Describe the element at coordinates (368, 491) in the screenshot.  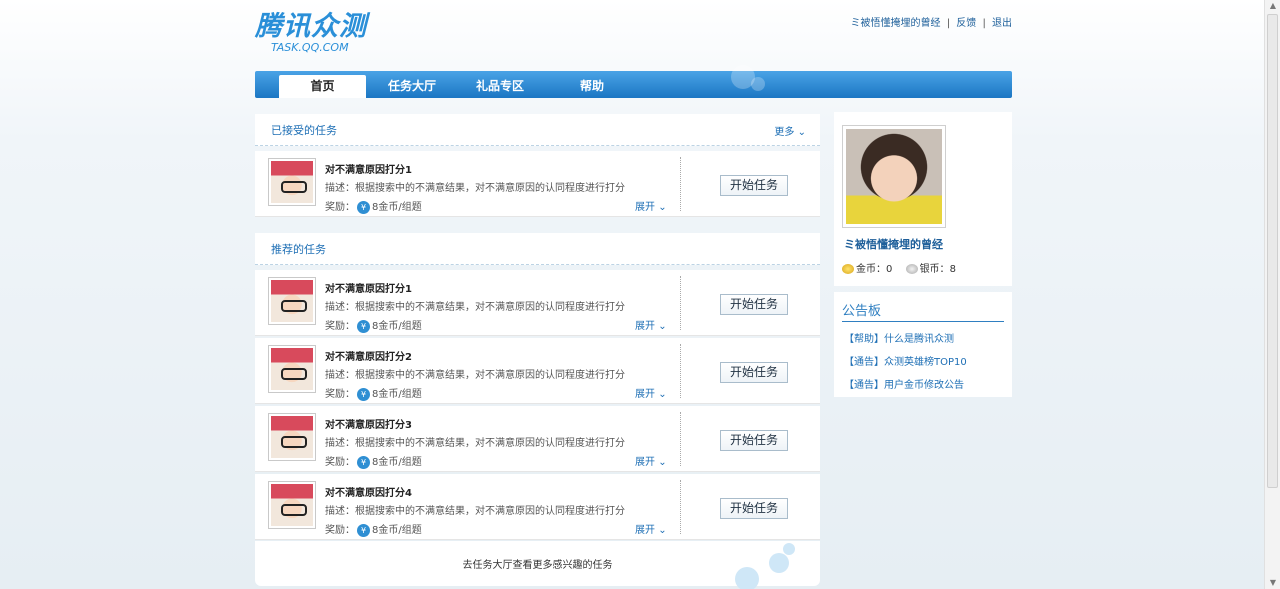
I see `task-name: 对不满意原因打分4` at that location.